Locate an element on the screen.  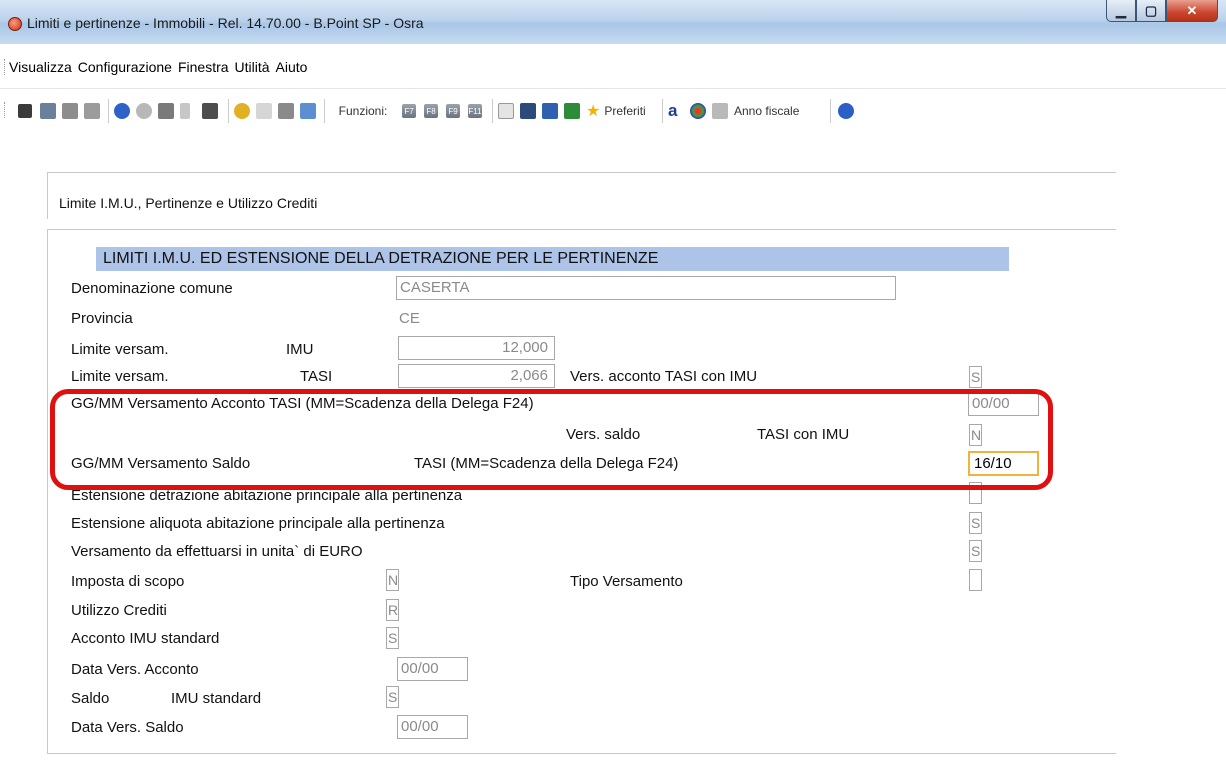
app-orb-icon is located at coordinates (15, 24).